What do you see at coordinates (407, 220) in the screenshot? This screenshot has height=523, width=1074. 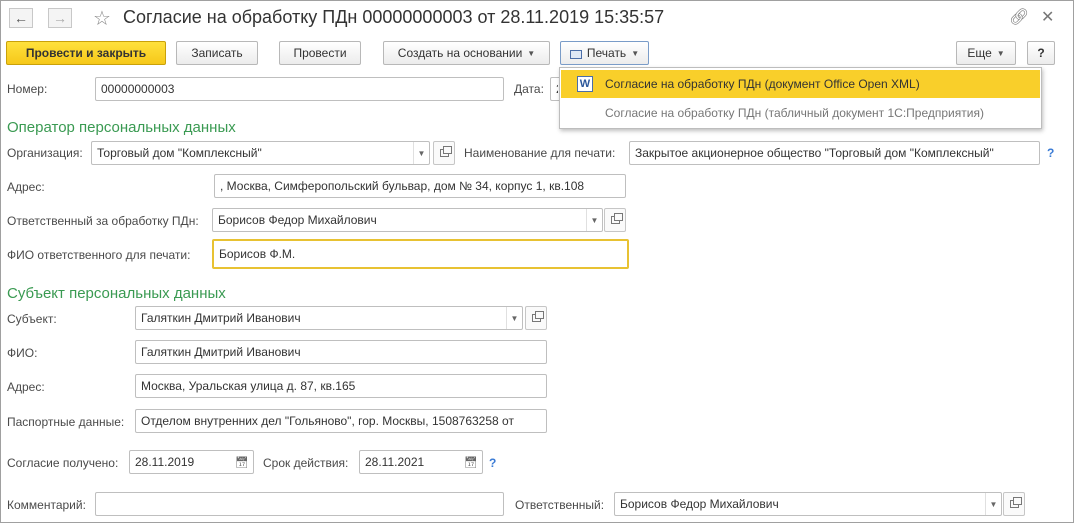 I see `responsible-select: Борисов Федор Михайлович ▼` at bounding box center [407, 220].